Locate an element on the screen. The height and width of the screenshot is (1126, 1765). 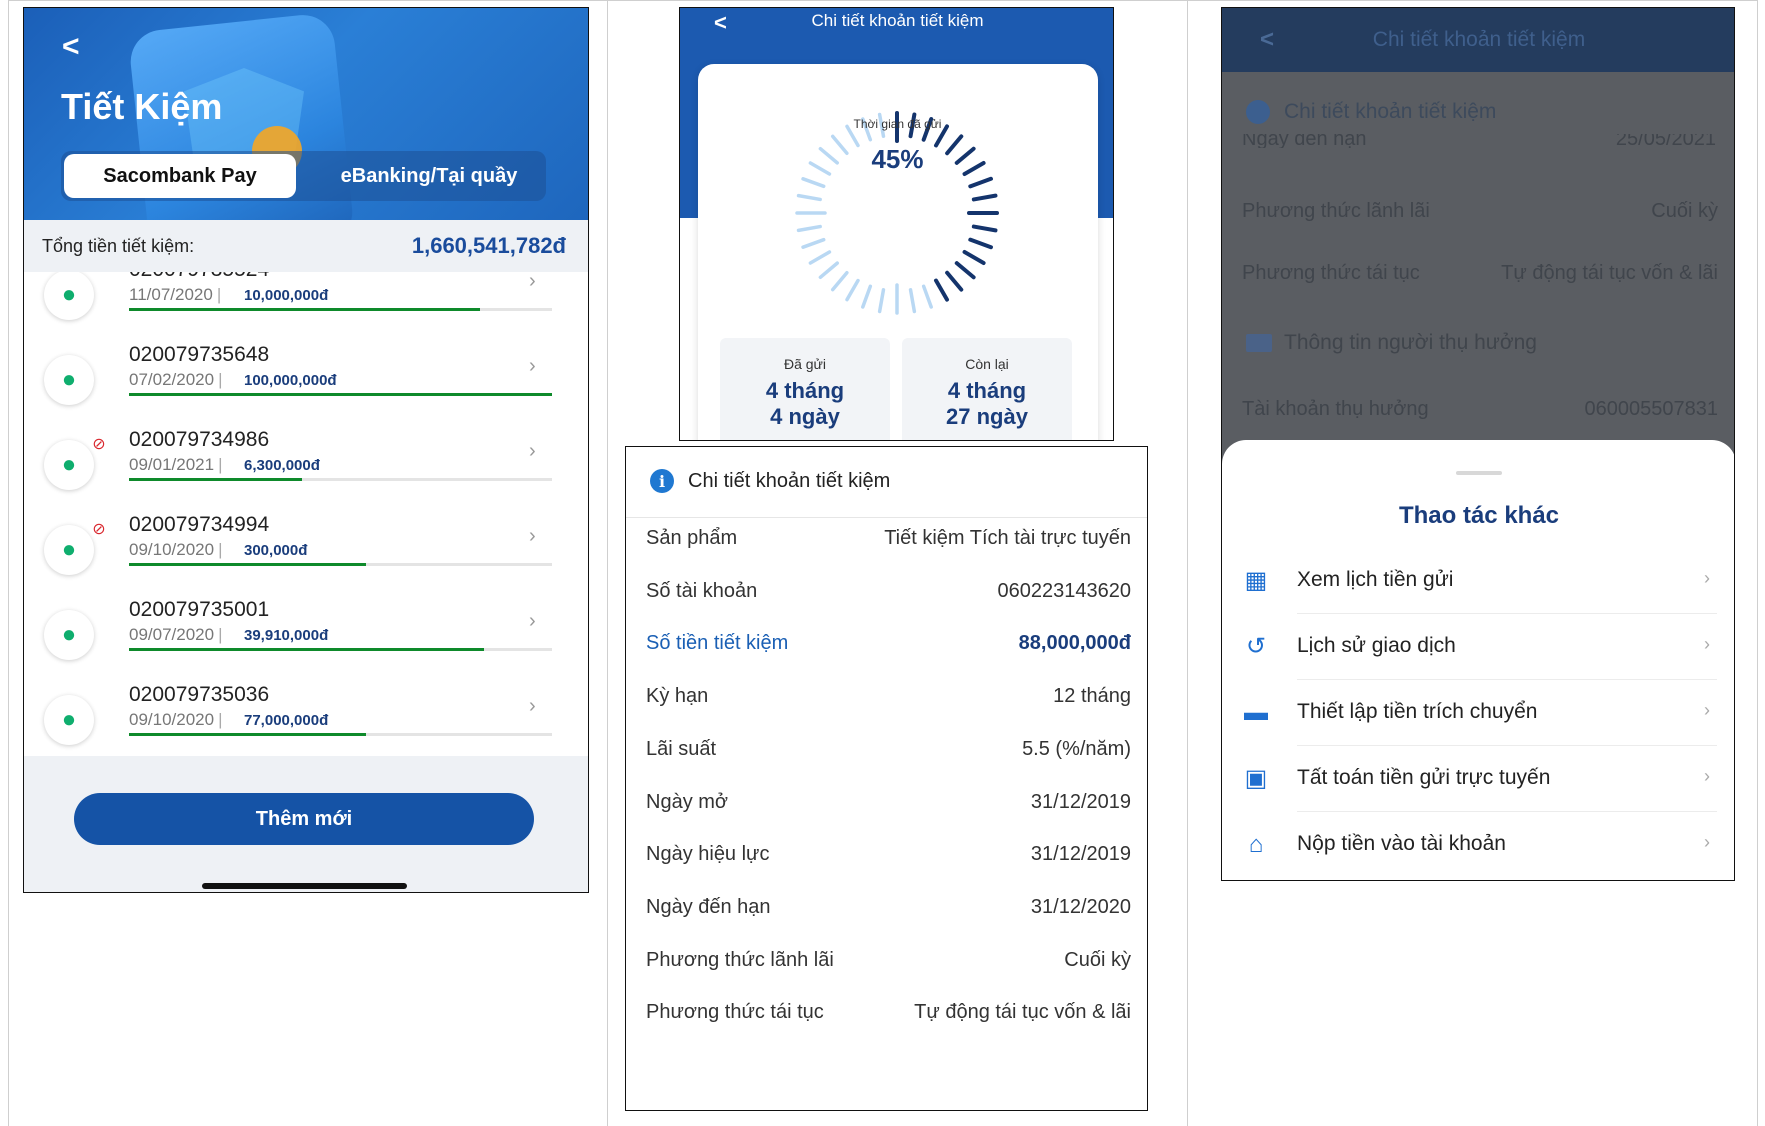
savings-account-row: ● ⊘ 020079734986 09/01/2021 | 6,300,000đ › is located at coordinates (306, 471).